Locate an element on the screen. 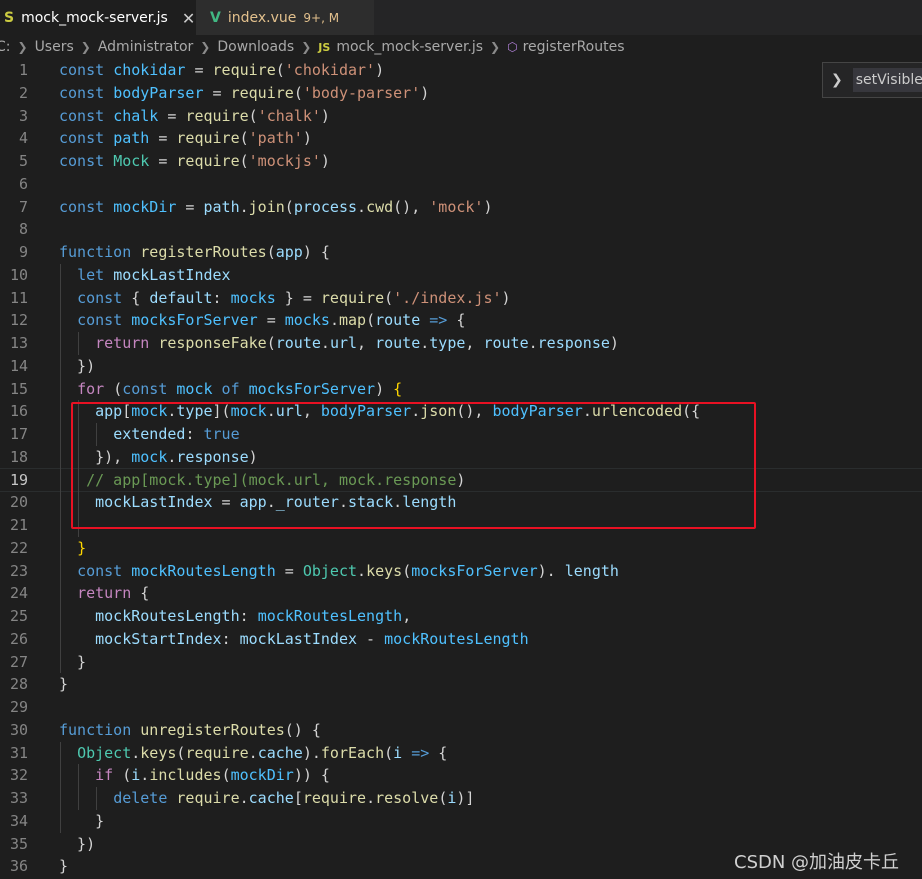  code-line: 28} is located at coordinates (461, 684).